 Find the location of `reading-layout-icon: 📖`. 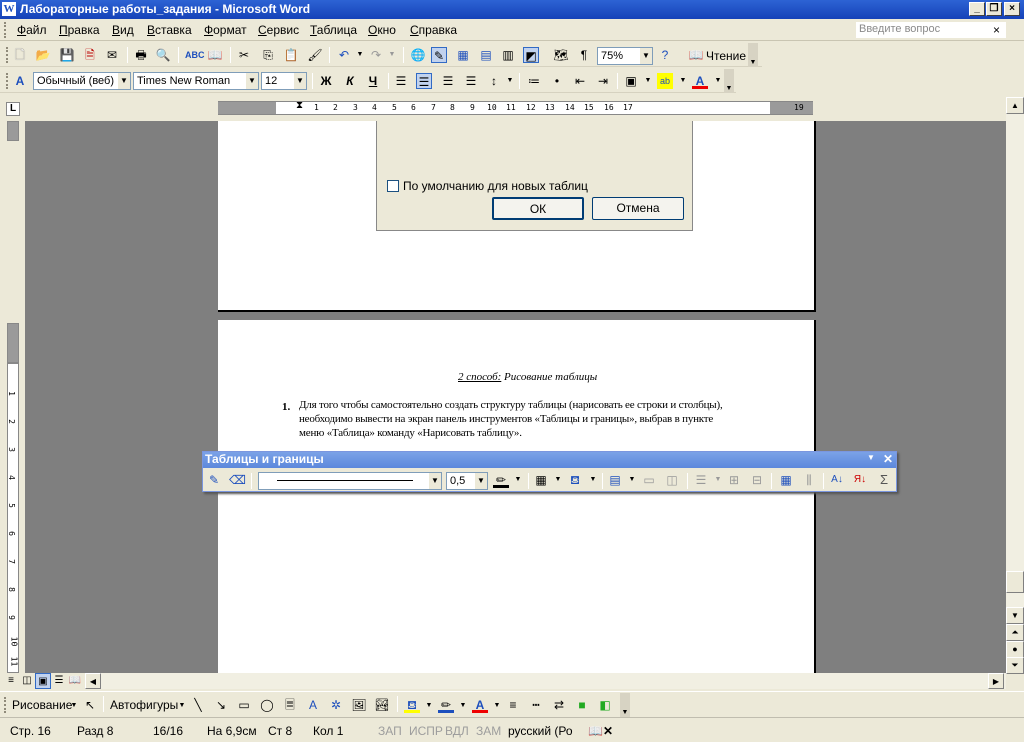

reading-layout-icon: 📖 is located at coordinates (696, 55).